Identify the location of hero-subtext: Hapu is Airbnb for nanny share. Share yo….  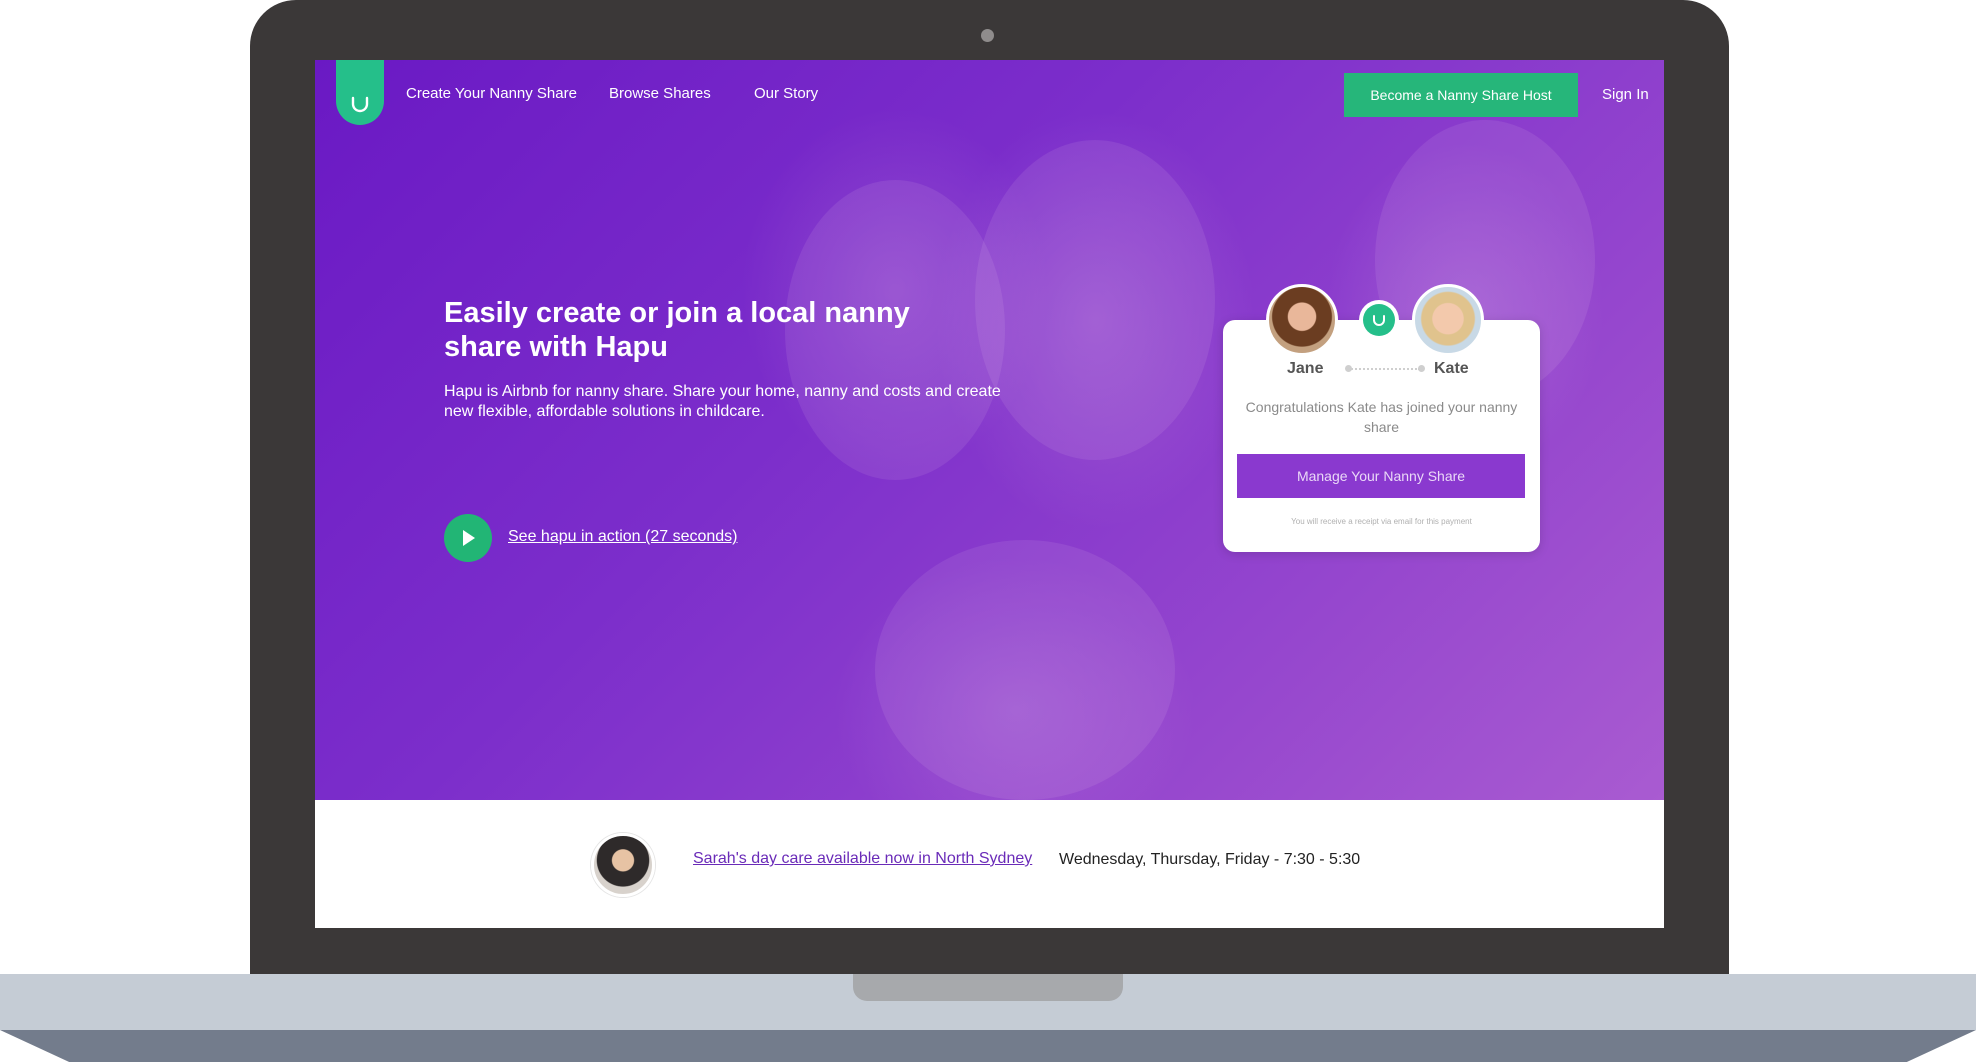
(722, 401).